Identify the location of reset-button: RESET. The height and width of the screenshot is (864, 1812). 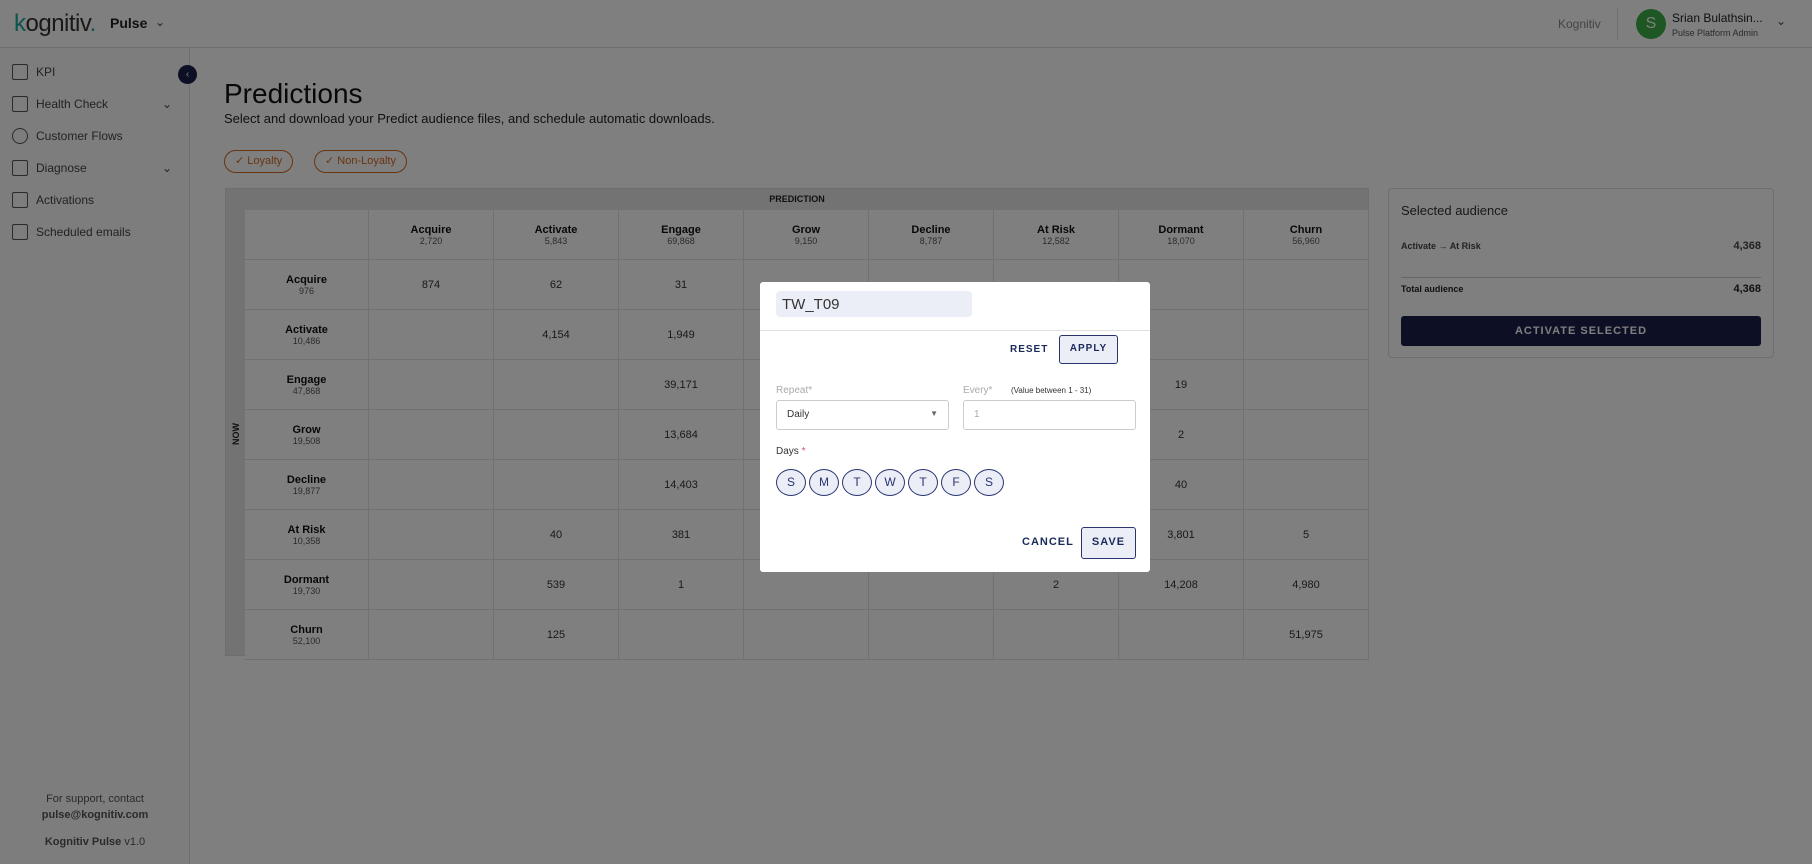
(1029, 349).